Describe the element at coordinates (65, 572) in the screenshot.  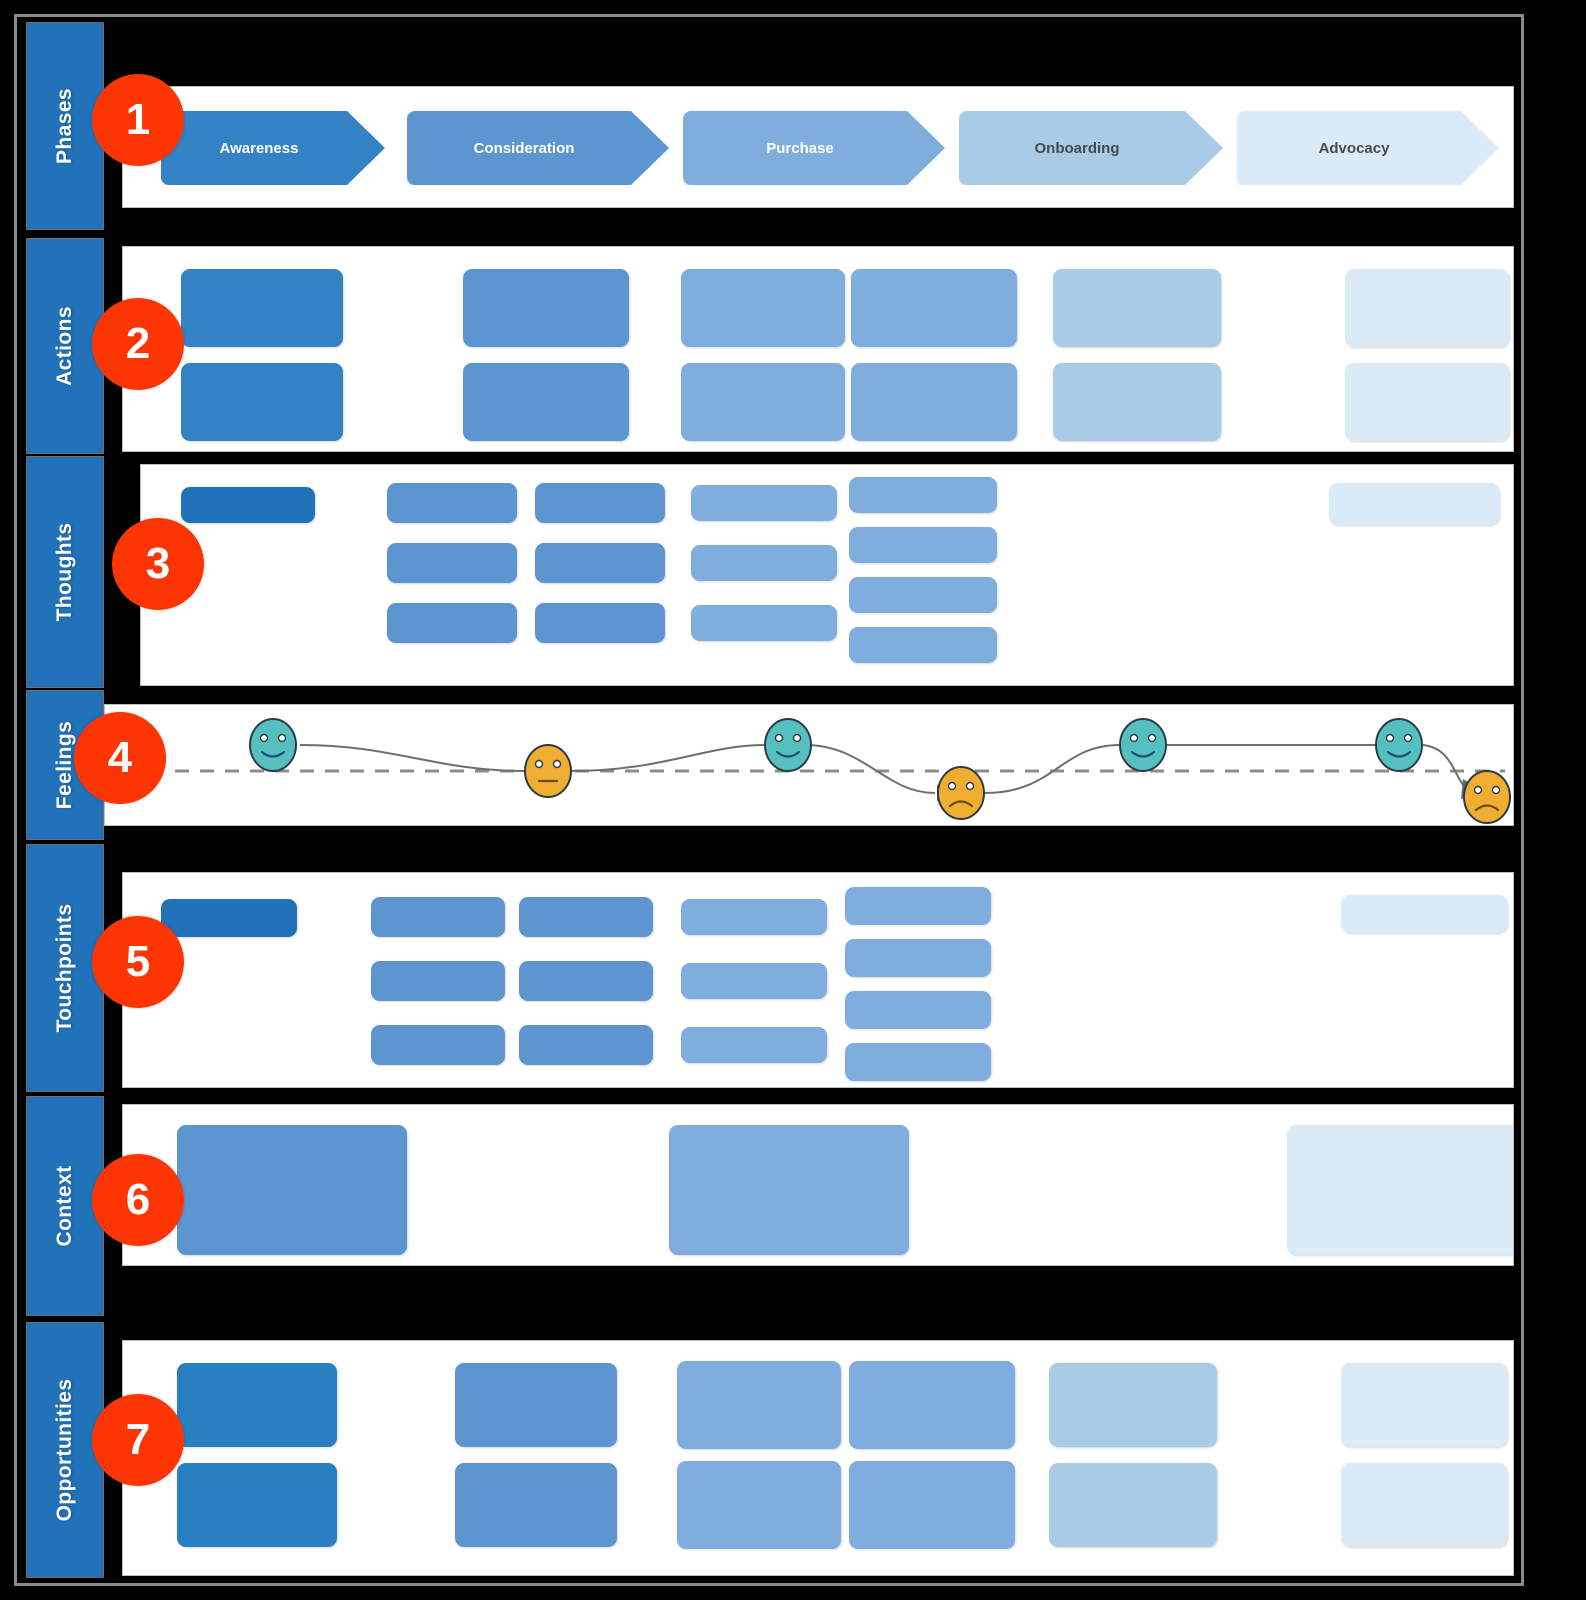
I see `row-label-thoughts: Thoughts` at that location.